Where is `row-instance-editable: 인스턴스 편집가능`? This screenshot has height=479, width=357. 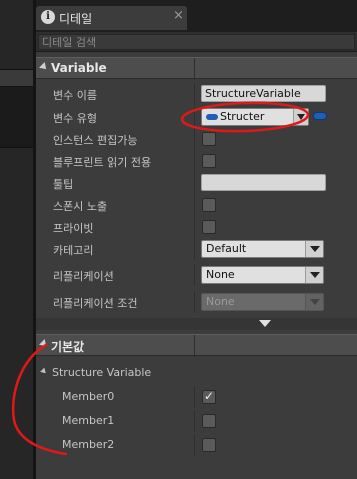
row-instance-editable: 인스턴스 편집가능 is located at coordinates (196, 139).